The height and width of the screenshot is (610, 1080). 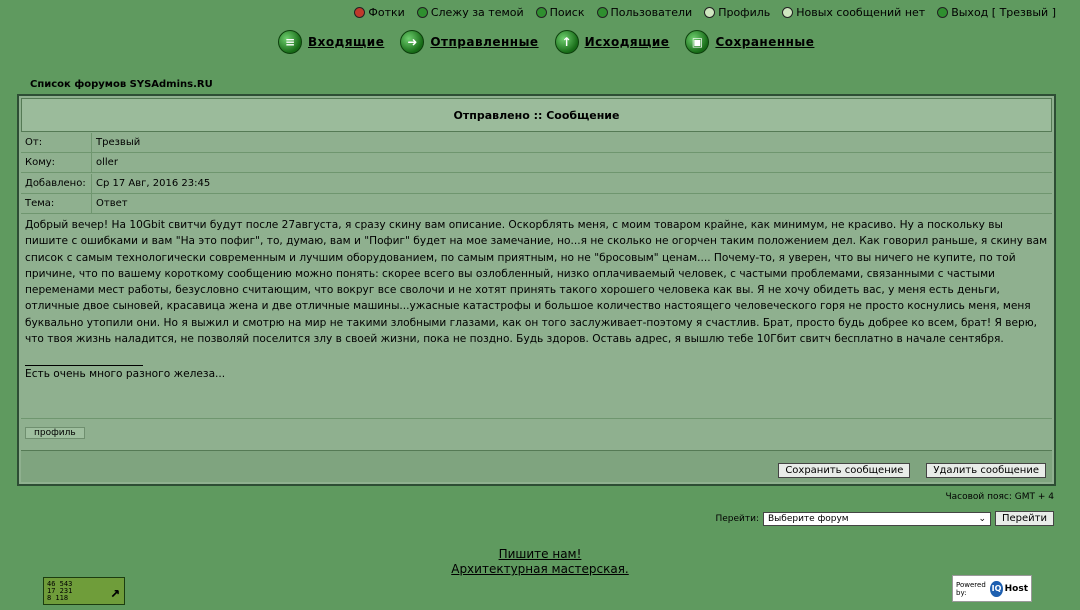 What do you see at coordinates (290, 42) in the screenshot?
I see `inbox-icon: ≡` at bounding box center [290, 42].